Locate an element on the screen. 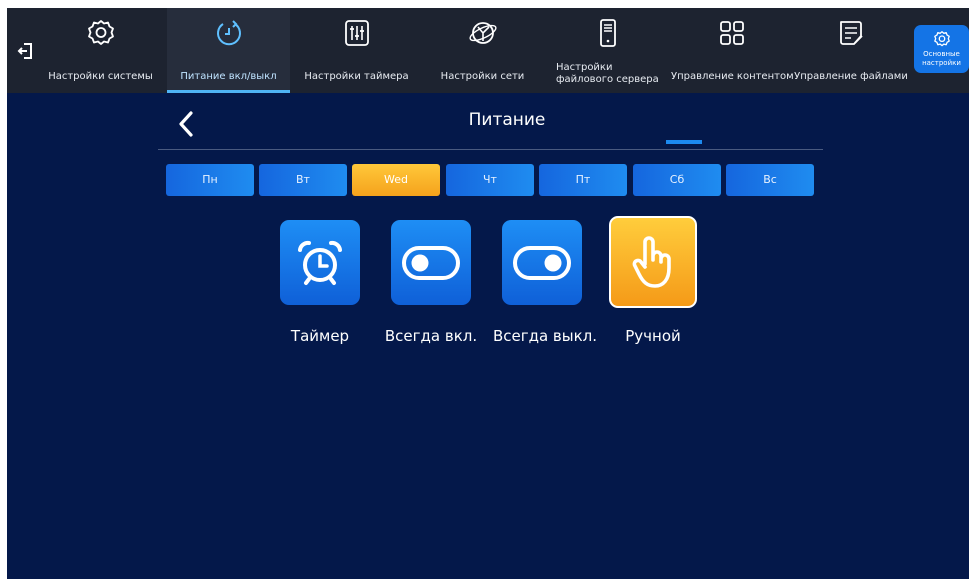 Image resolution: width=969 pixels, height=579 pixels. day-button-tue: Вт is located at coordinates (303, 180).